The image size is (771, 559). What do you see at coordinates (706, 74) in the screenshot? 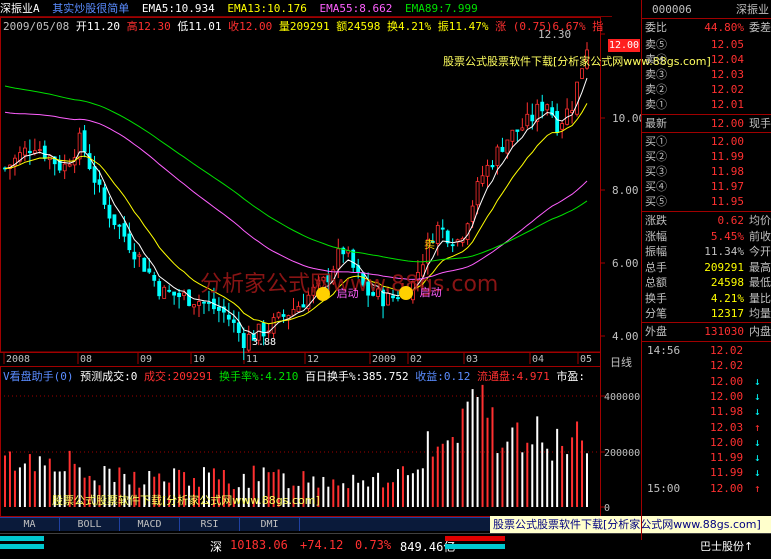
I see `ask-row: 卖③ 12.03` at bounding box center [706, 74].